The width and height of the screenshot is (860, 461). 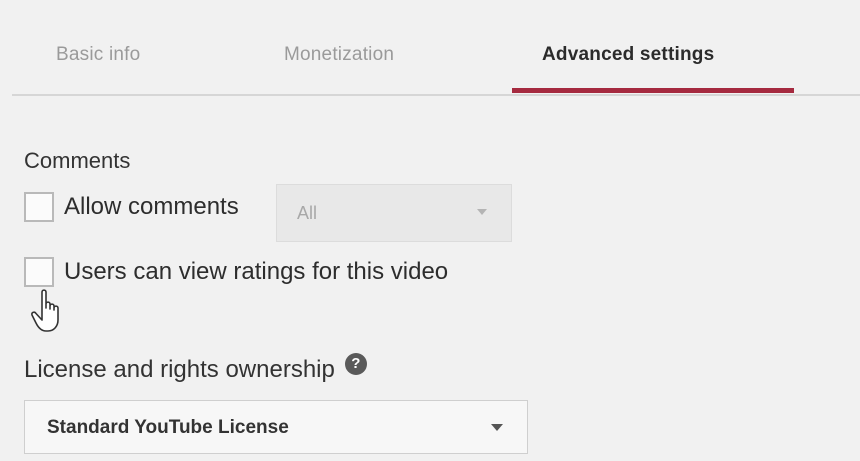 What do you see at coordinates (307, 213) in the screenshot?
I see `comments-filter-value: All` at bounding box center [307, 213].